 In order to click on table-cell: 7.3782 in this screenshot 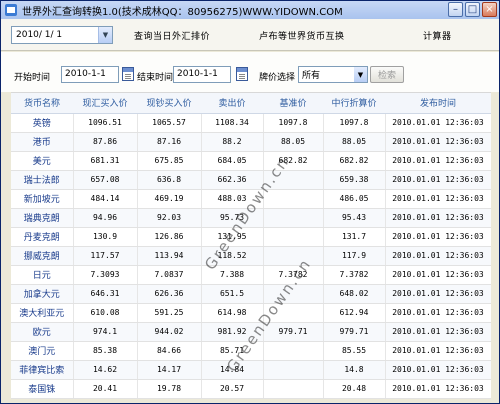, I will do `click(293, 275)`.